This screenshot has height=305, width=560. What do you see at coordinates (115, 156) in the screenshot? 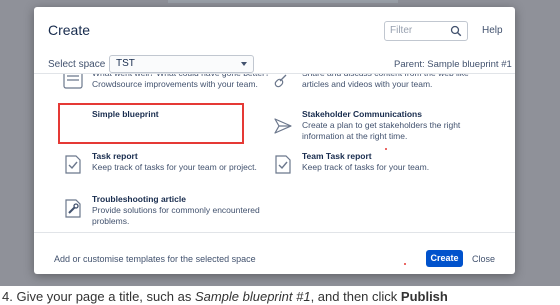
I see `template-name: Task report` at bounding box center [115, 156].